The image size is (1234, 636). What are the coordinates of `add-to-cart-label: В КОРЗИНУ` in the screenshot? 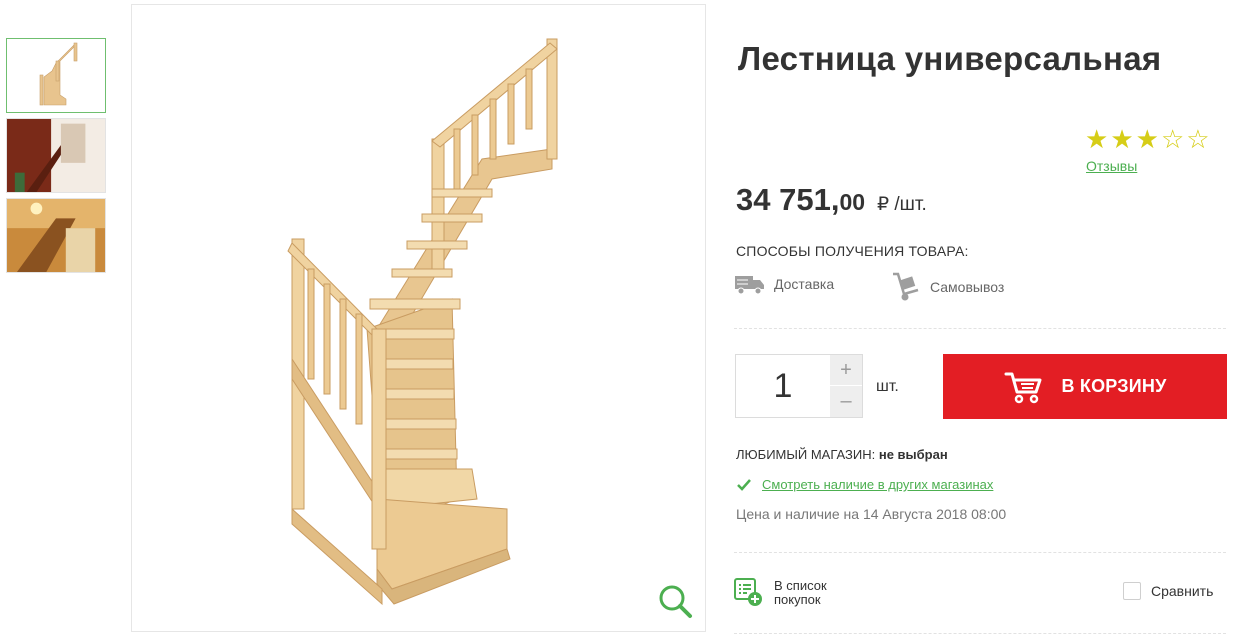 It's located at (1114, 386).